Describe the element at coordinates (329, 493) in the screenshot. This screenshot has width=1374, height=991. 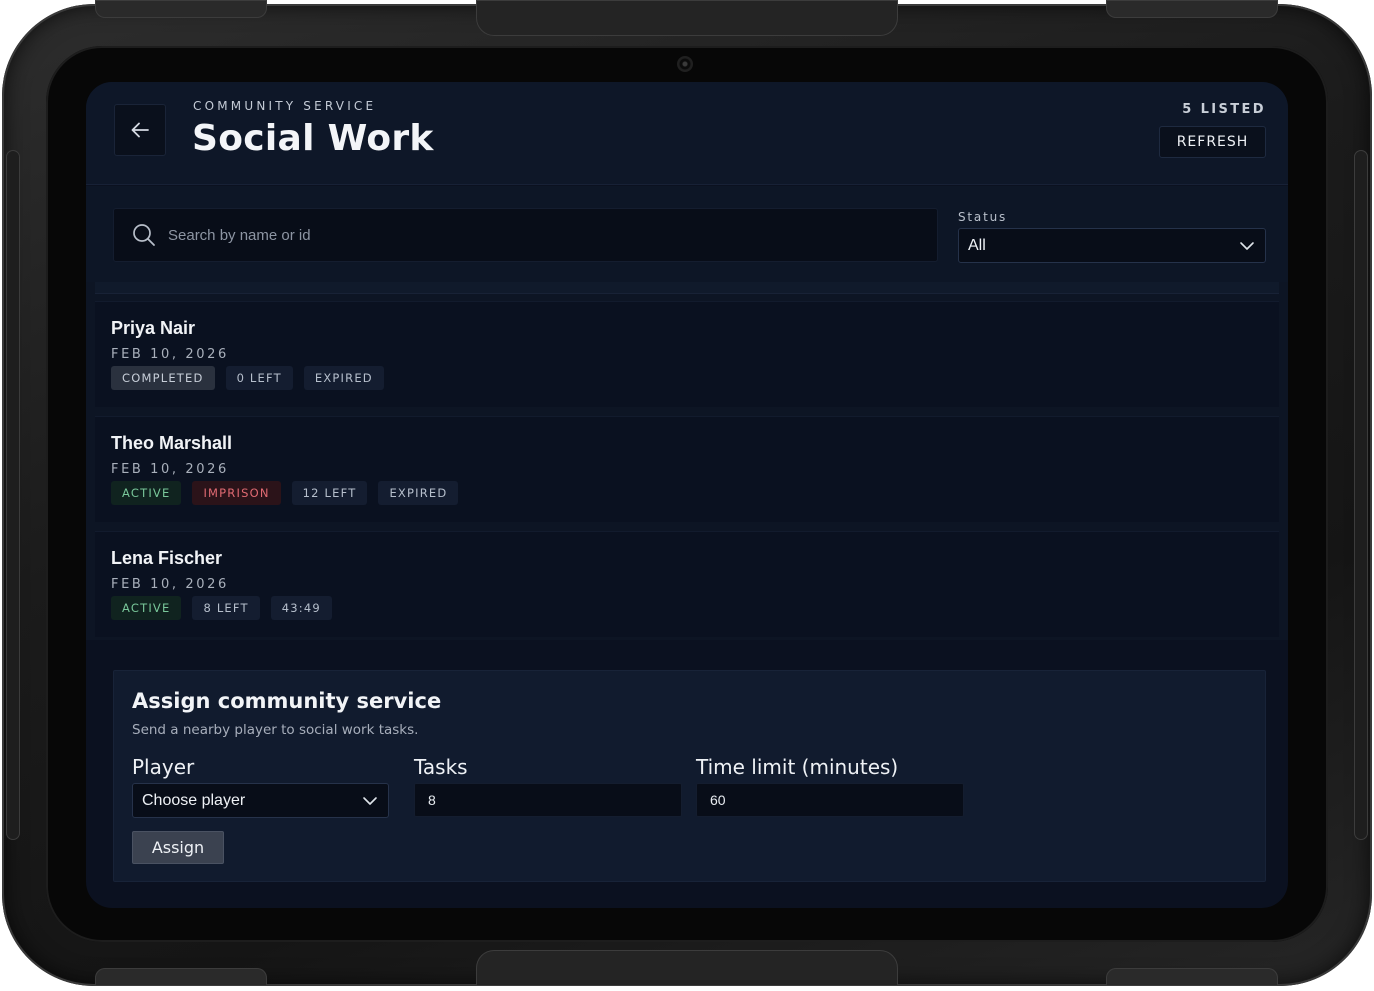
I see `tasks-left-badge: 12 LEFT` at that location.